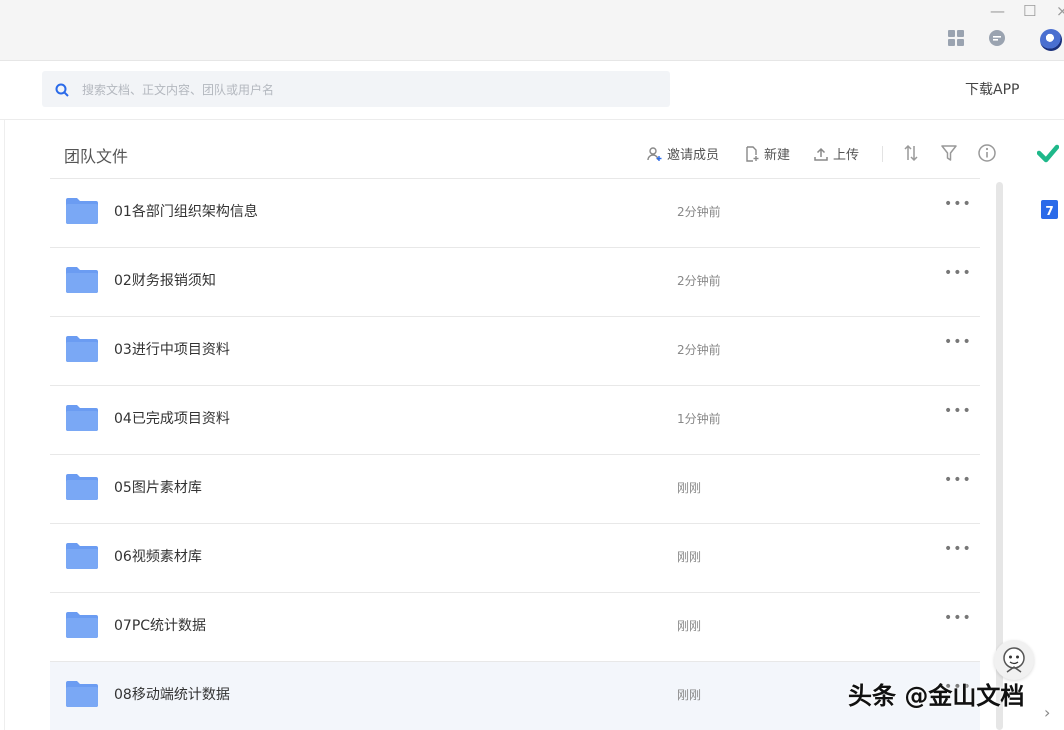 This screenshot has height=730, width=1064. Describe the element at coordinates (186, 211) in the screenshot. I see `file-name: 01各部门组织架构信息` at that location.